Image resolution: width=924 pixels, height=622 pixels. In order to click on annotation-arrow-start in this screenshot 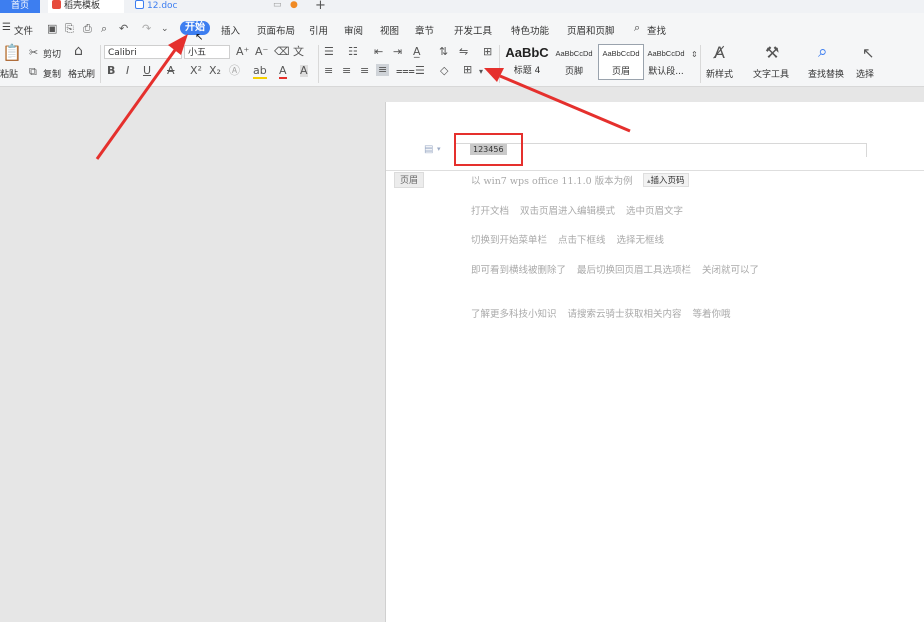, I will do `click(136, 104)`.